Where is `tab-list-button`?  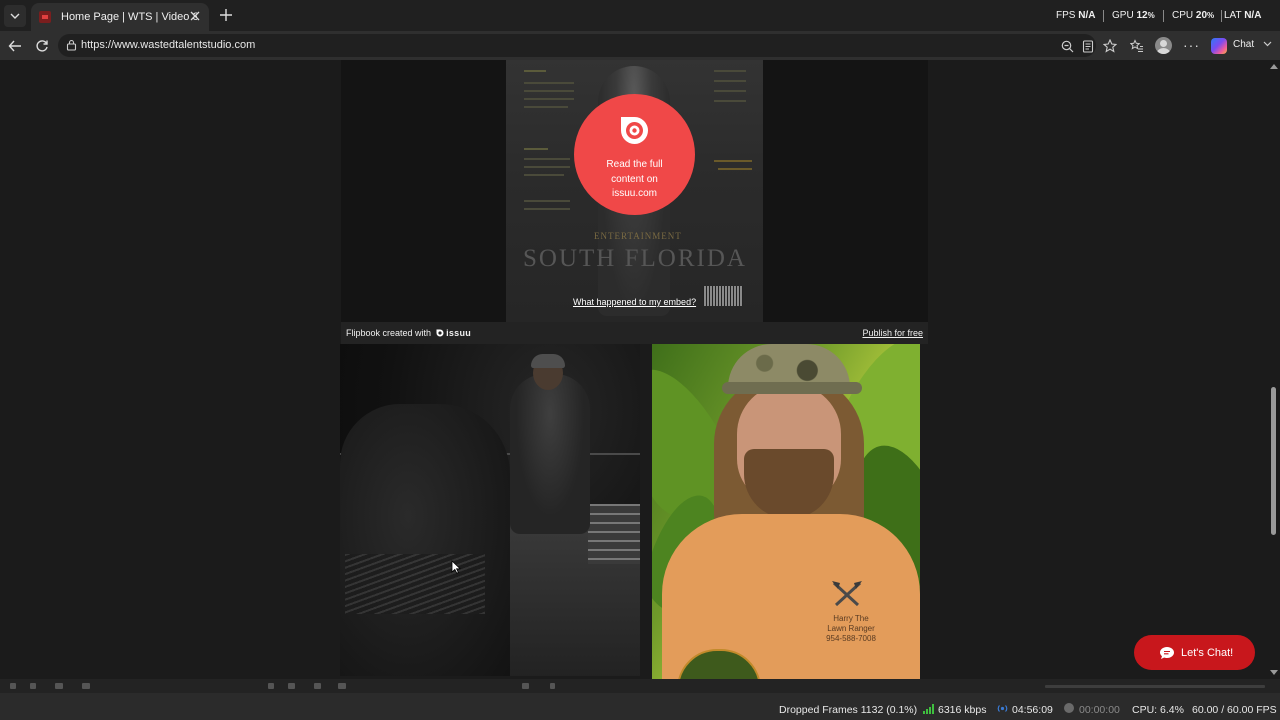 tab-list-button is located at coordinates (15, 16).